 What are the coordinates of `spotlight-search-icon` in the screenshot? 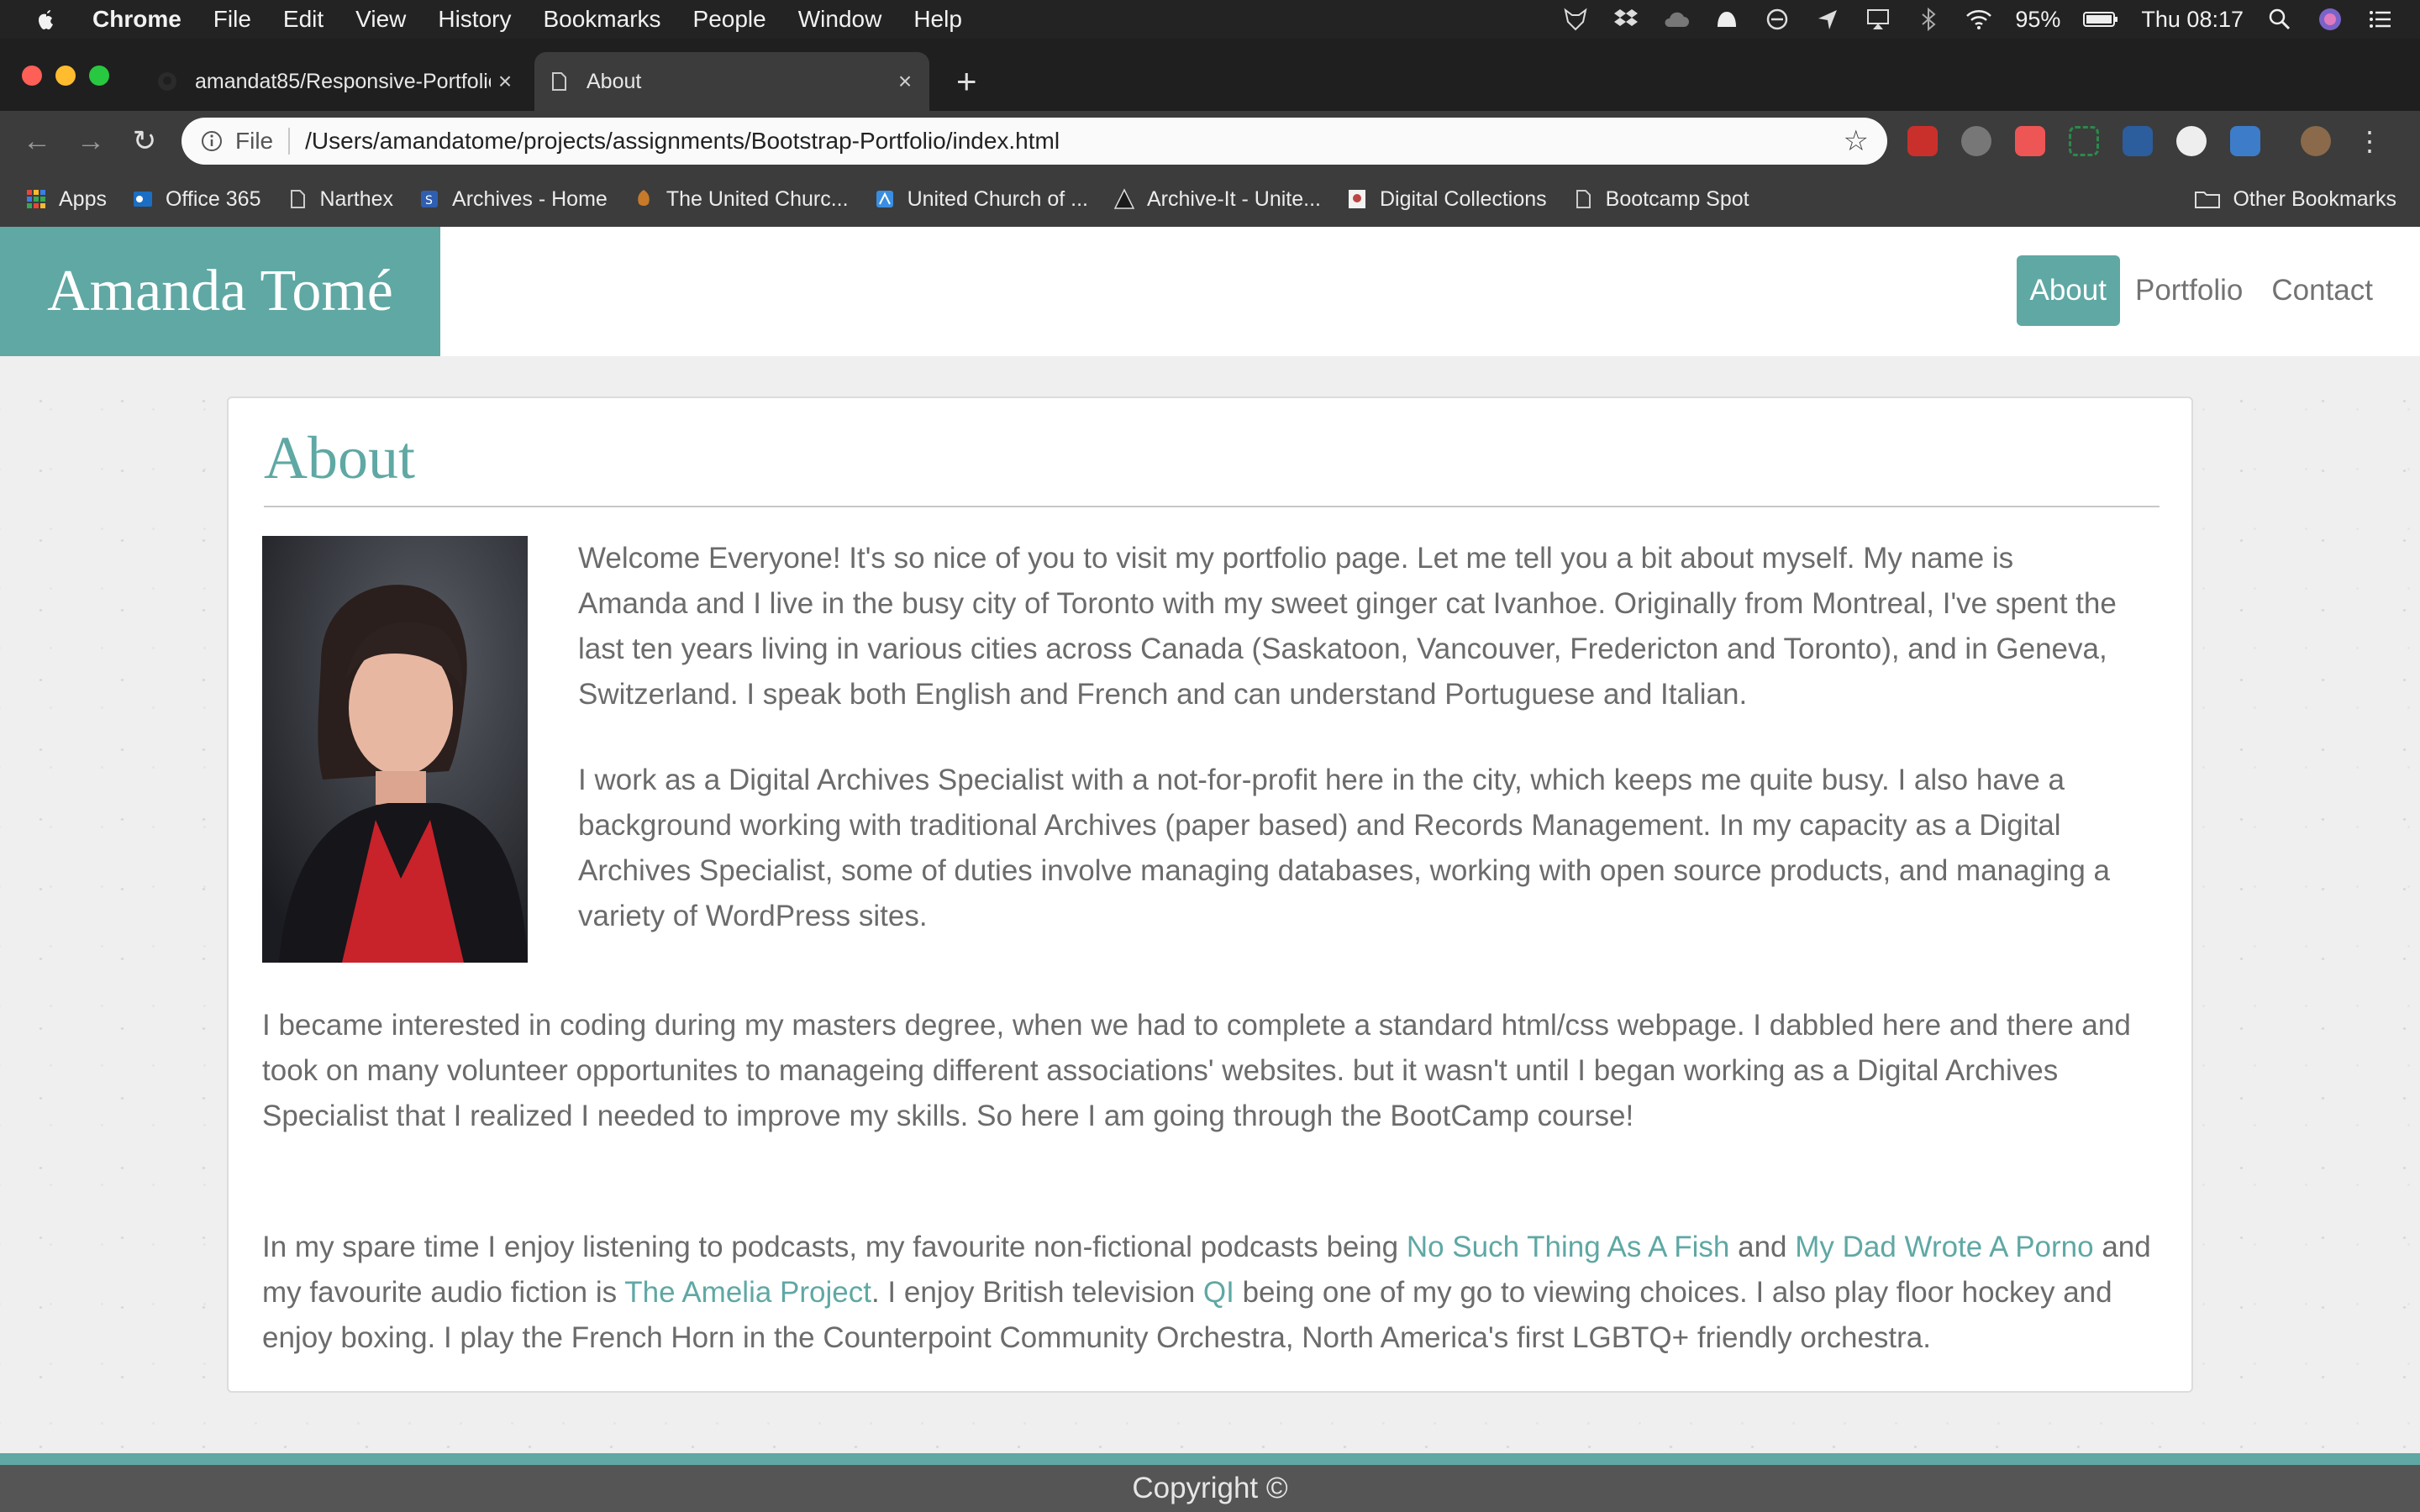 It's located at (2279, 19).